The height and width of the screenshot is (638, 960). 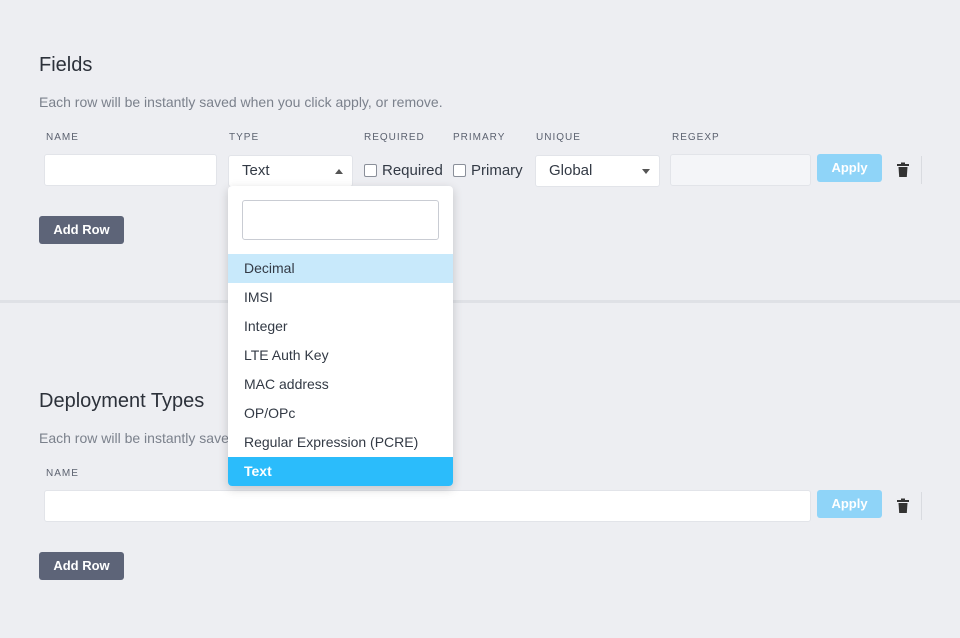 What do you see at coordinates (459, 170) in the screenshot?
I see `primary-checkbox-box` at bounding box center [459, 170].